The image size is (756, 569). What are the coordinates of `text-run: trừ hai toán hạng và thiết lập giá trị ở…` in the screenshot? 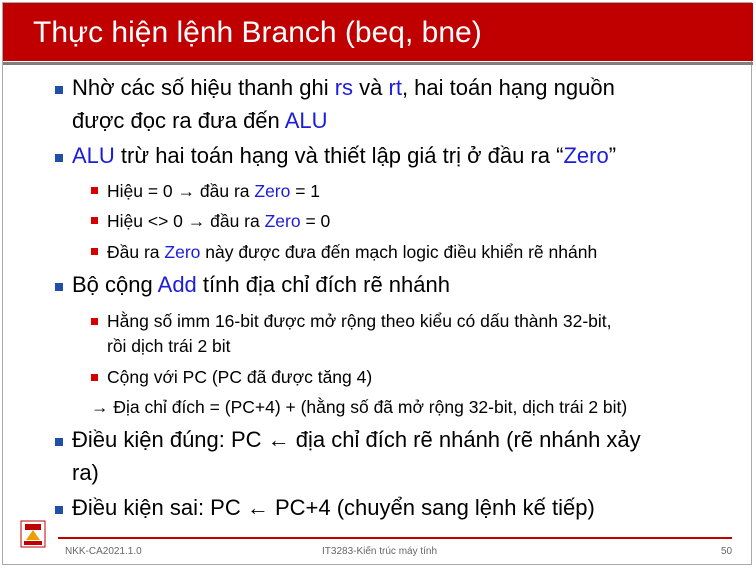 It's located at (339, 155).